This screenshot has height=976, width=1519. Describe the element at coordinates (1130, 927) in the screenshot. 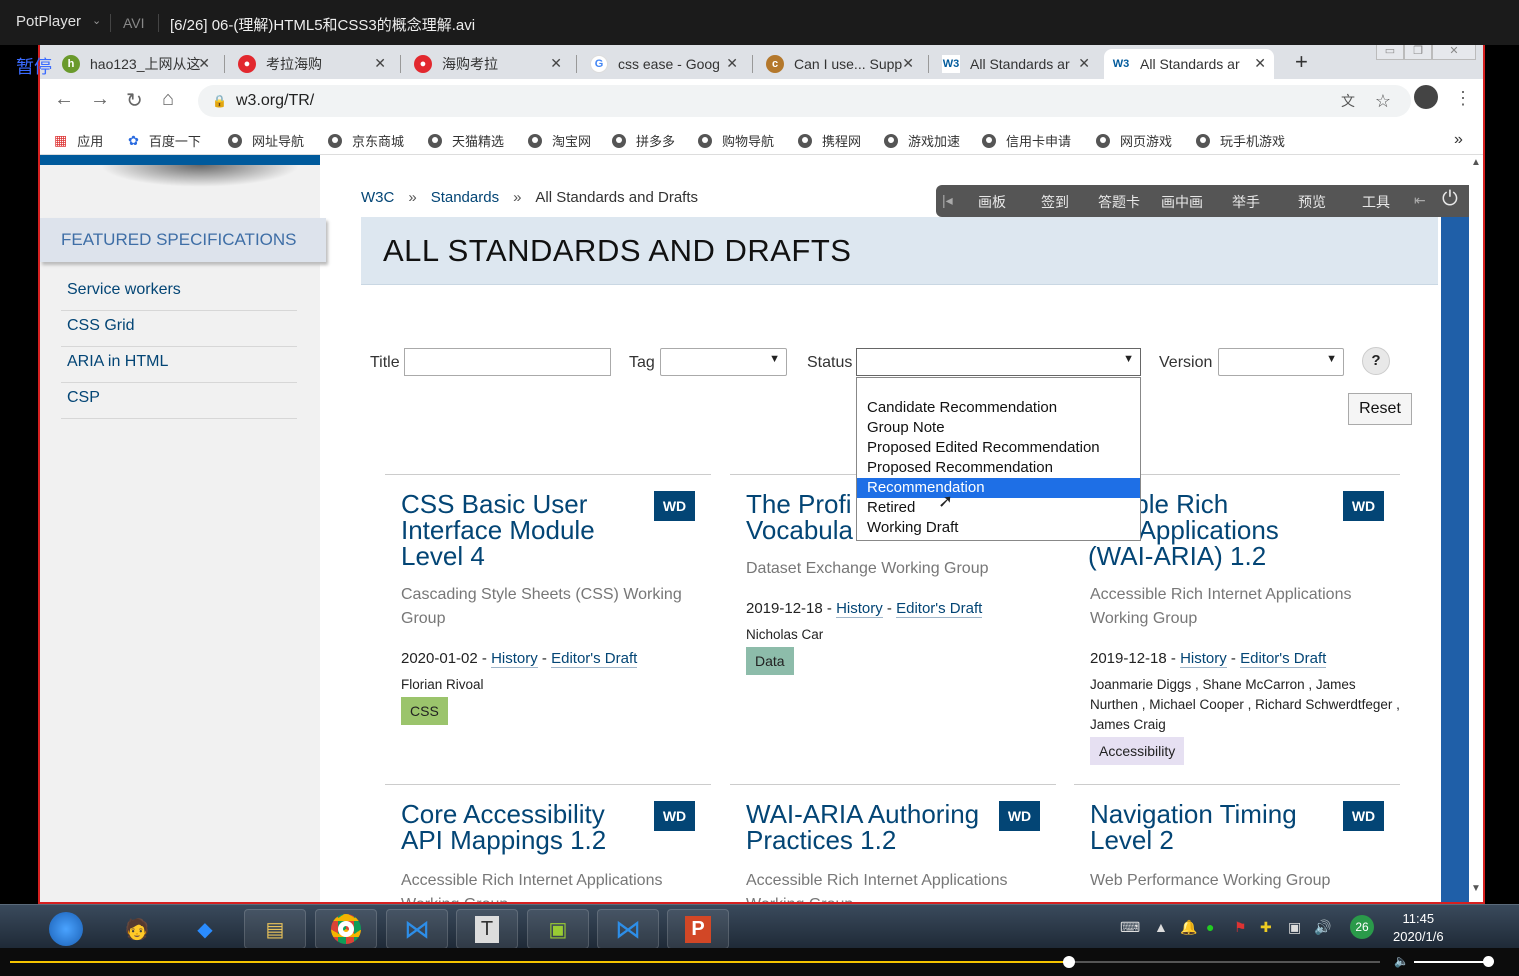

I see `keyboard-icon: ⌨` at that location.